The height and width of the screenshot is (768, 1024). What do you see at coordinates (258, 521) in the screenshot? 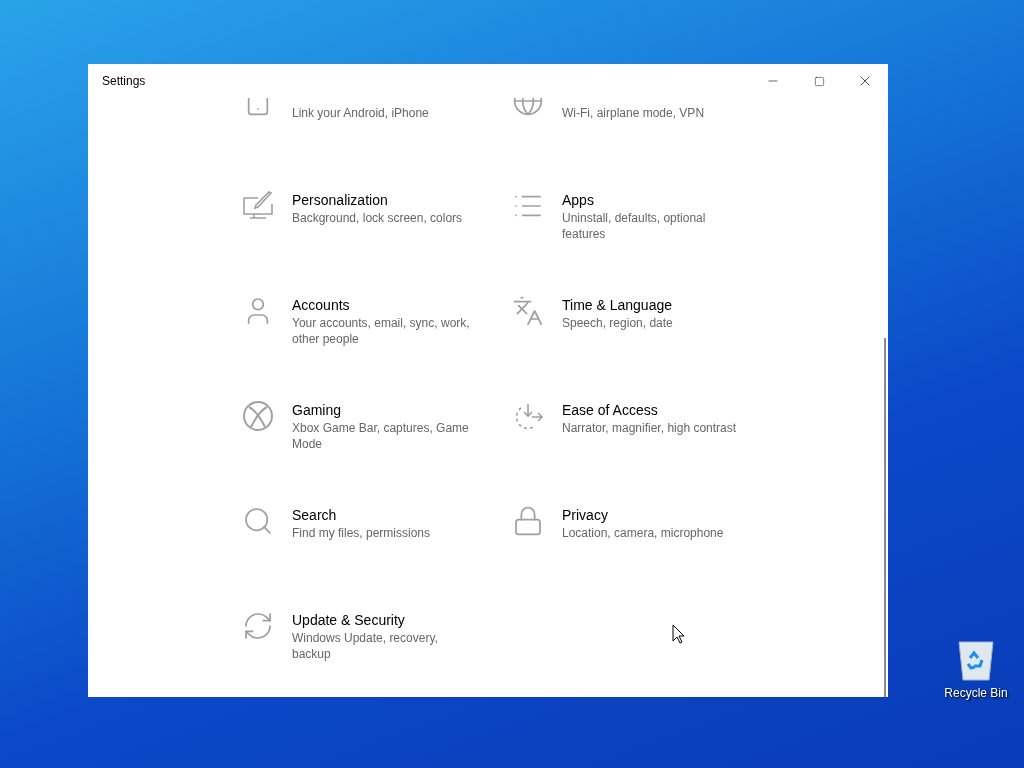
I see `search-icon` at bounding box center [258, 521].